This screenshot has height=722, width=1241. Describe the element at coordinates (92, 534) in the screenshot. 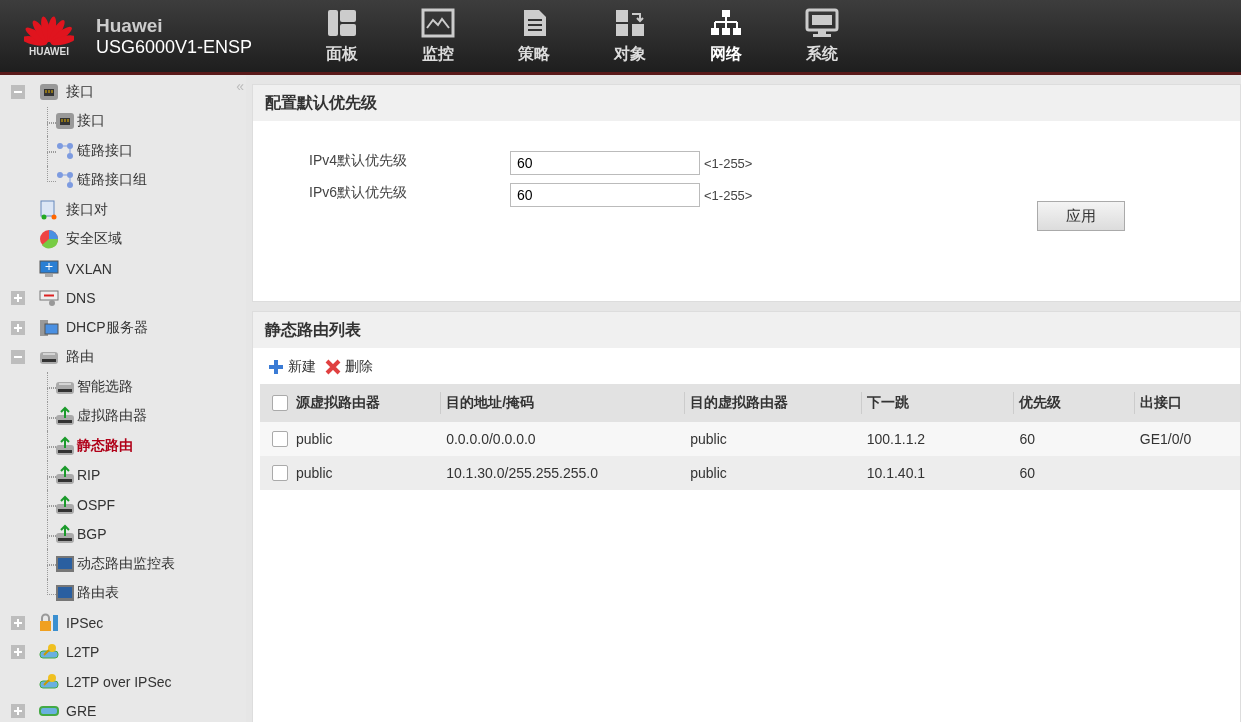

I see `tree-item: BGP` at that location.